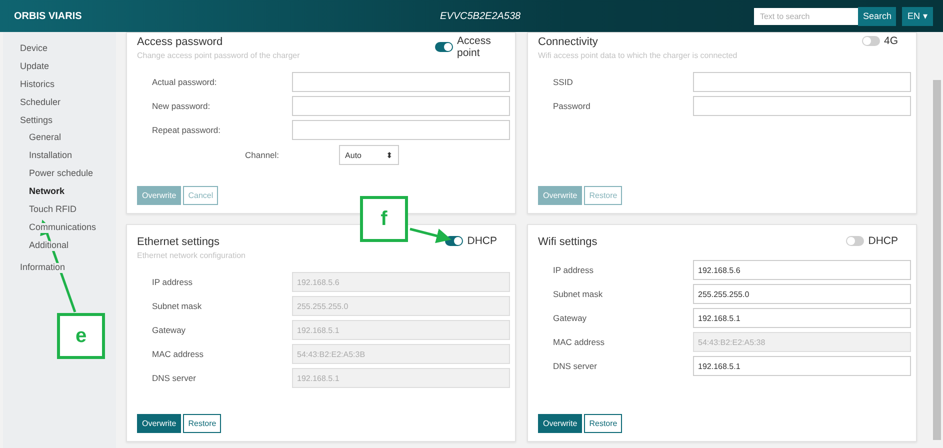 Image resolution: width=943 pixels, height=448 pixels. I want to click on sidebar-item: Installation, so click(51, 156).